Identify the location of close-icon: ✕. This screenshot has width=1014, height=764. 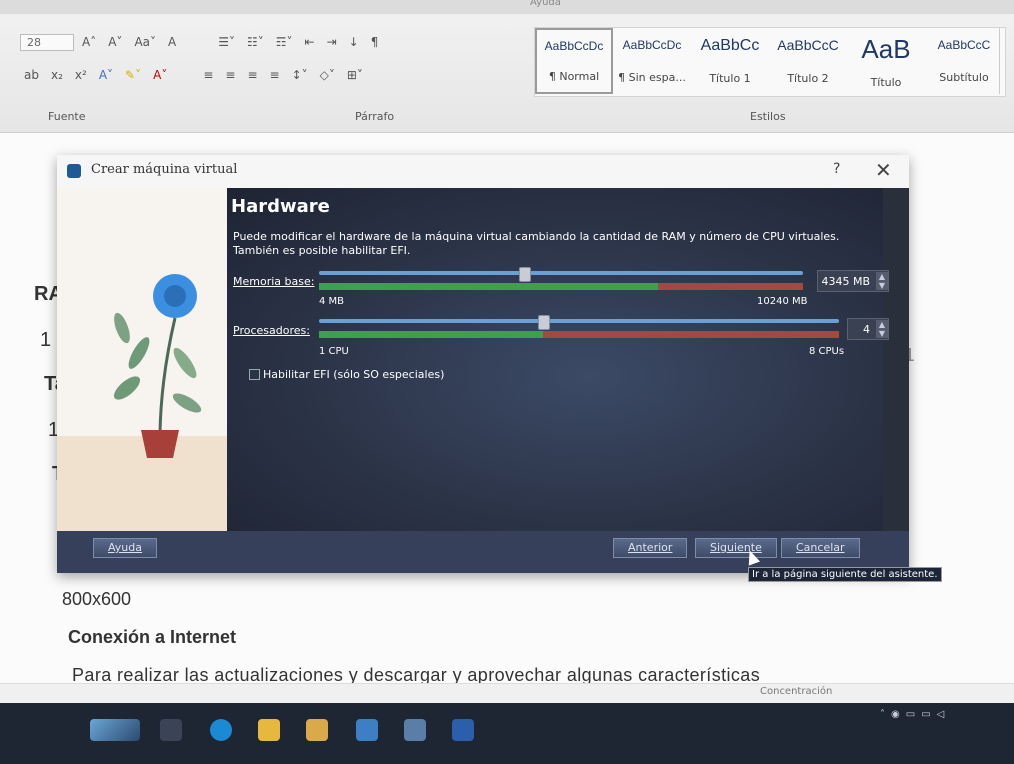
(883, 170).